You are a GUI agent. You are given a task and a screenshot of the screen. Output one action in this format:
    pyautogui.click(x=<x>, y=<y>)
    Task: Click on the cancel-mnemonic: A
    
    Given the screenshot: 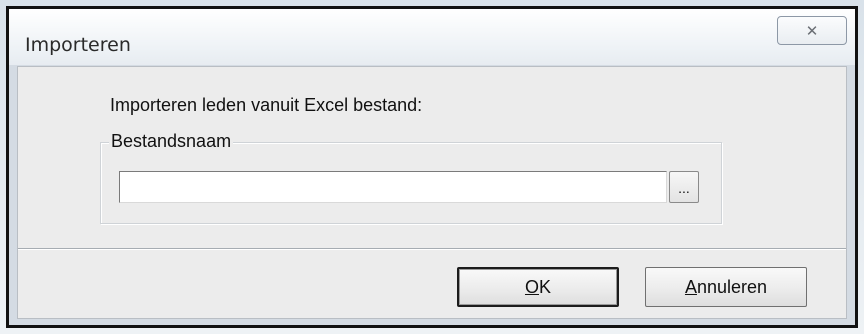 What is the action you would take?
    pyautogui.click(x=690, y=286)
    